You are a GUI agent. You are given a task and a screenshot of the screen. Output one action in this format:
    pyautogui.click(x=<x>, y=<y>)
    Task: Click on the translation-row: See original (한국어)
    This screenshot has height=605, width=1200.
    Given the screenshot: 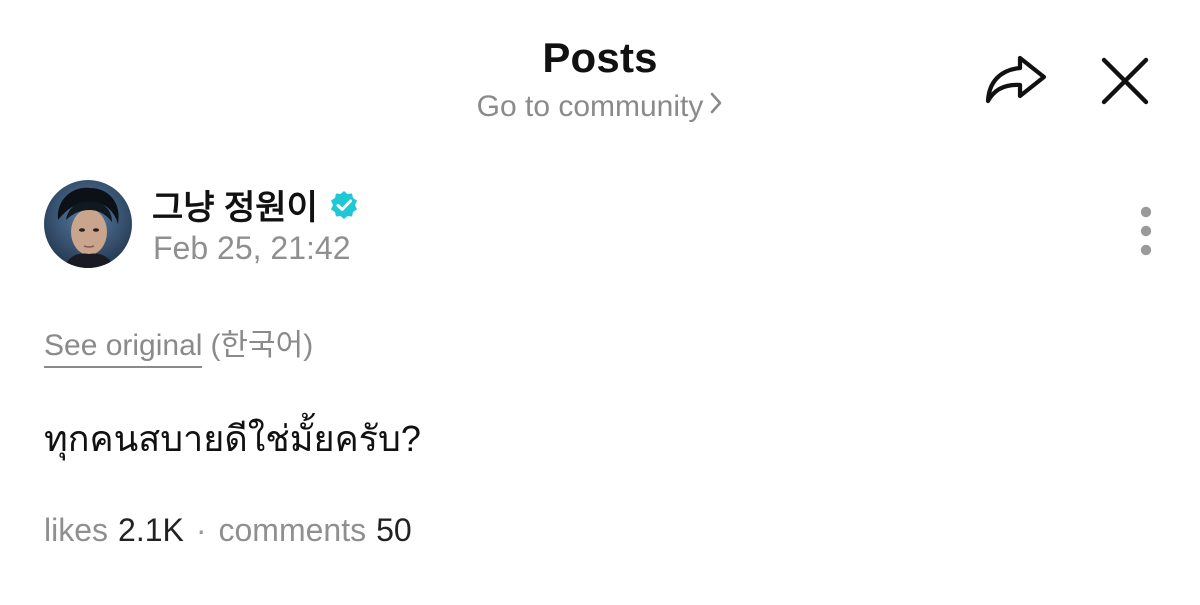 What is the action you would take?
    pyautogui.click(x=179, y=344)
    